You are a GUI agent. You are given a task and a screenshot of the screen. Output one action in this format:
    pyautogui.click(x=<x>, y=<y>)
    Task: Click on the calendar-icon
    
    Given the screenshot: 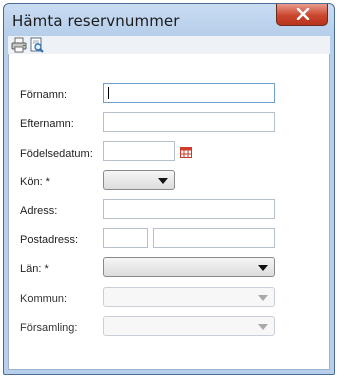 What is the action you would take?
    pyautogui.click(x=186, y=152)
    